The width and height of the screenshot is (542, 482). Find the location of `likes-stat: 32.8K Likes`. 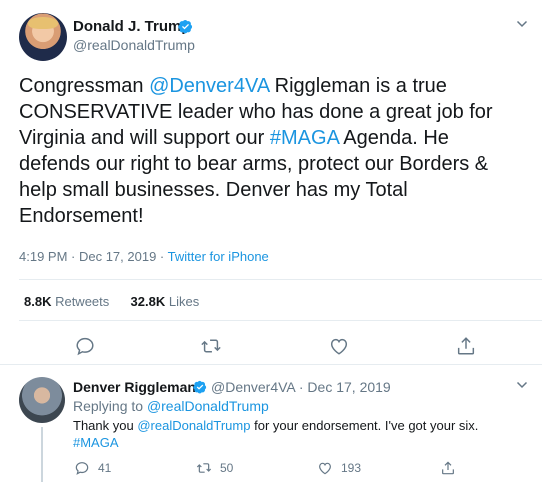

likes-stat: 32.8K Likes is located at coordinates (165, 301).